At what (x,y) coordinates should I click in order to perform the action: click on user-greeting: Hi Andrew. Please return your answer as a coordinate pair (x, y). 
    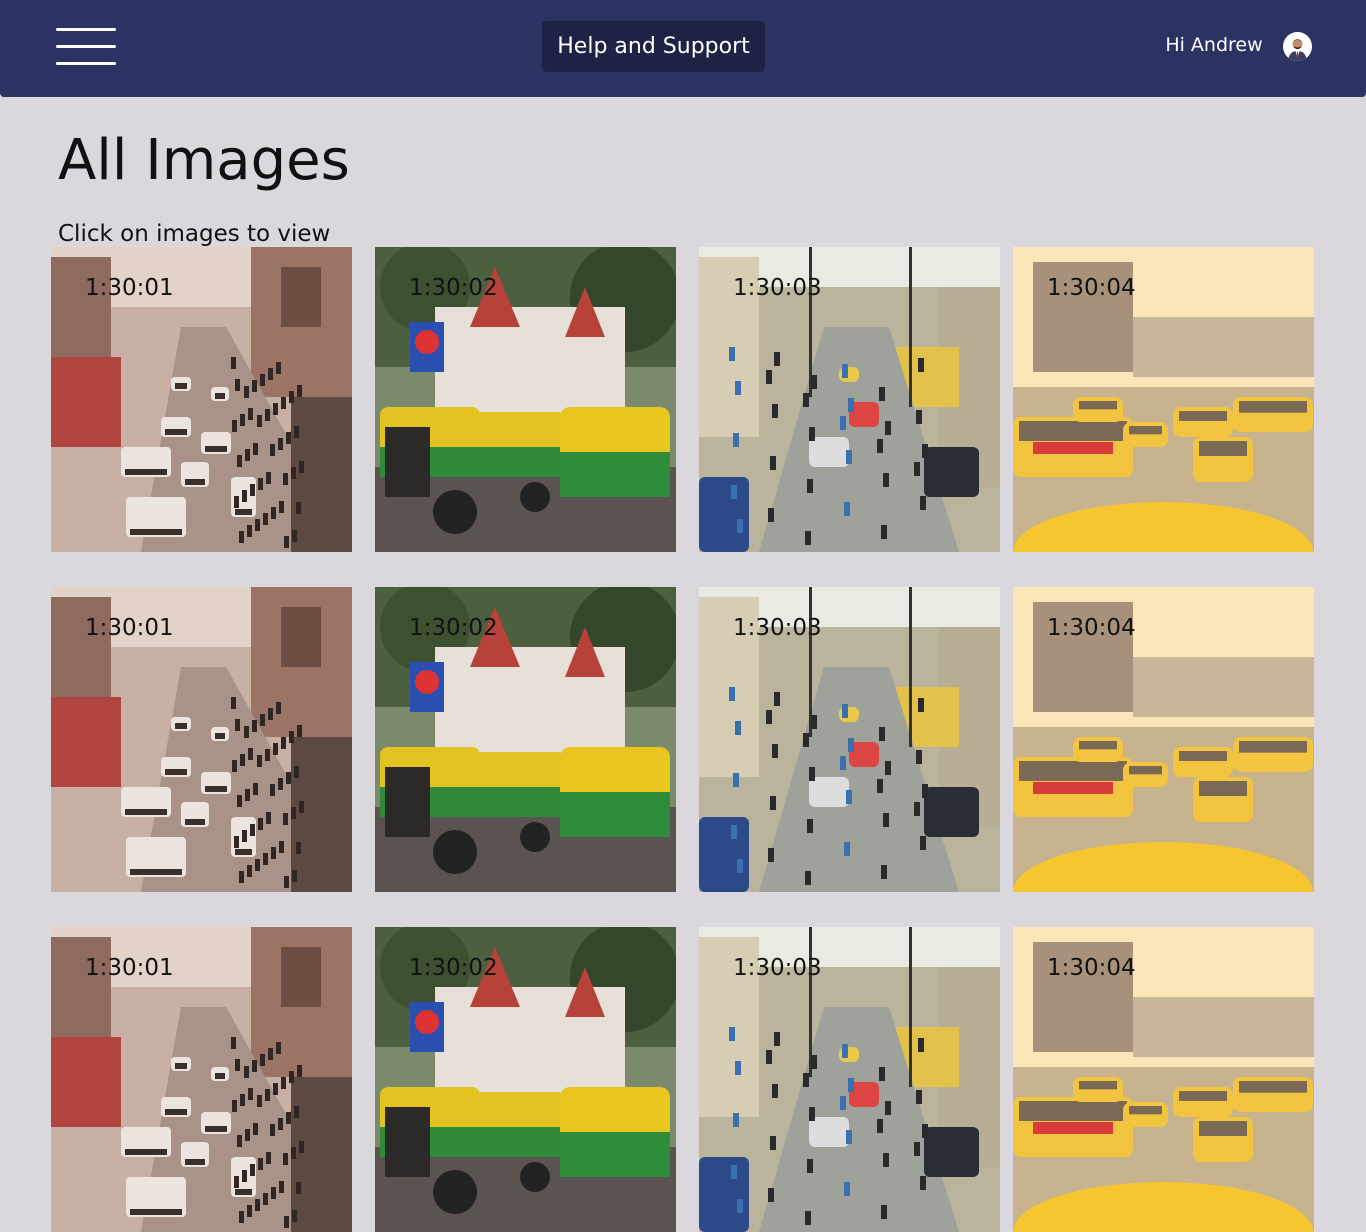
    Looking at the image, I should click on (1214, 45).